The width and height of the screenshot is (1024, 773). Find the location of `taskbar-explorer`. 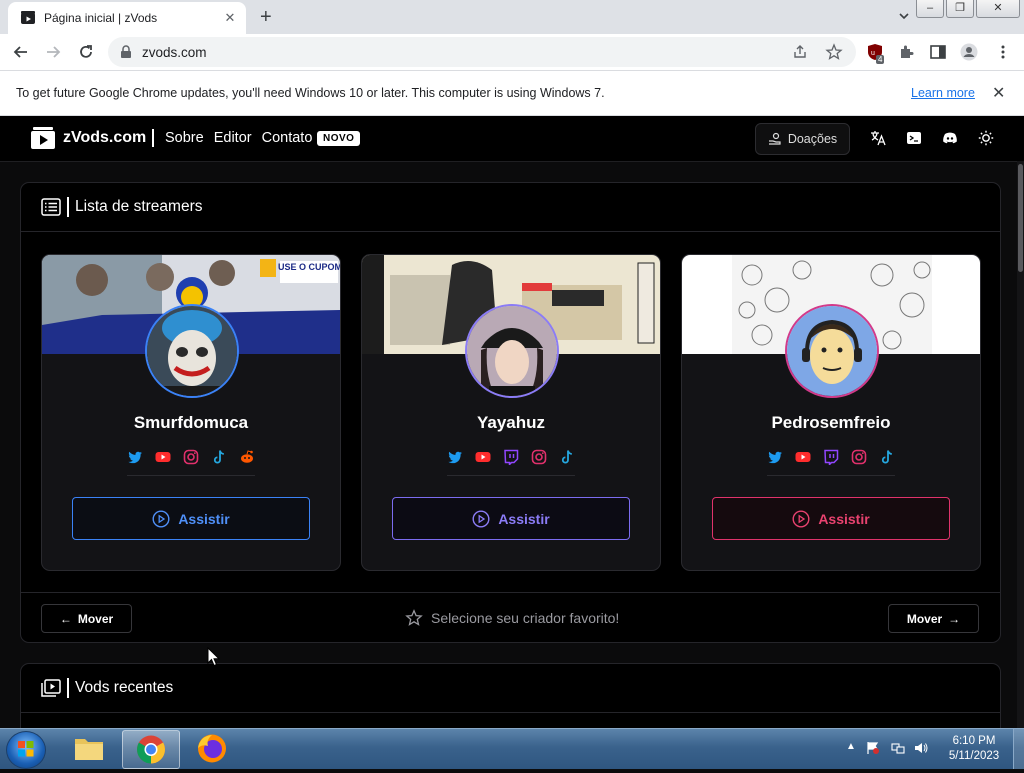

taskbar-explorer is located at coordinates (89, 748).